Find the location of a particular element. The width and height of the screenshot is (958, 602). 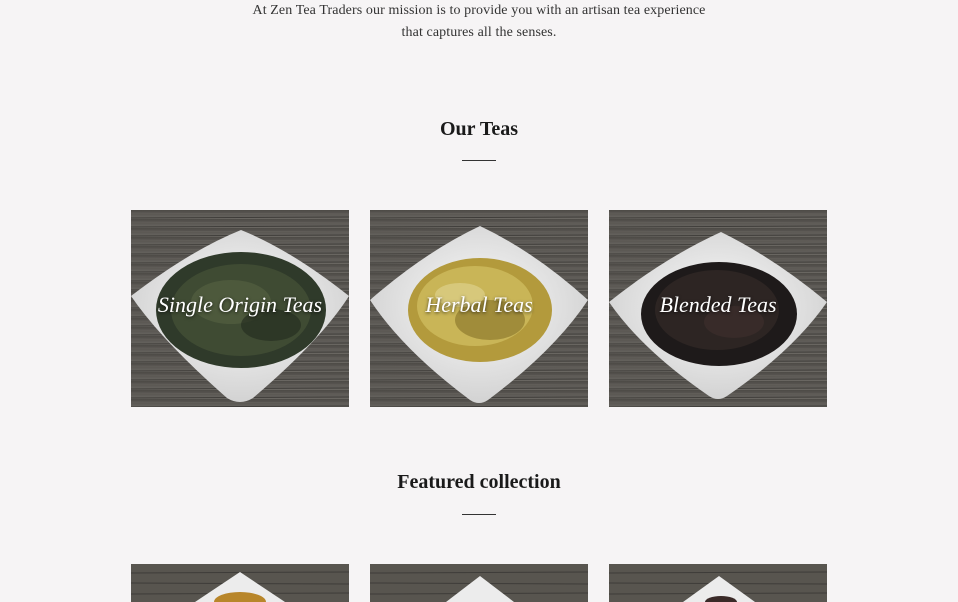

featured-divider is located at coordinates (479, 514).